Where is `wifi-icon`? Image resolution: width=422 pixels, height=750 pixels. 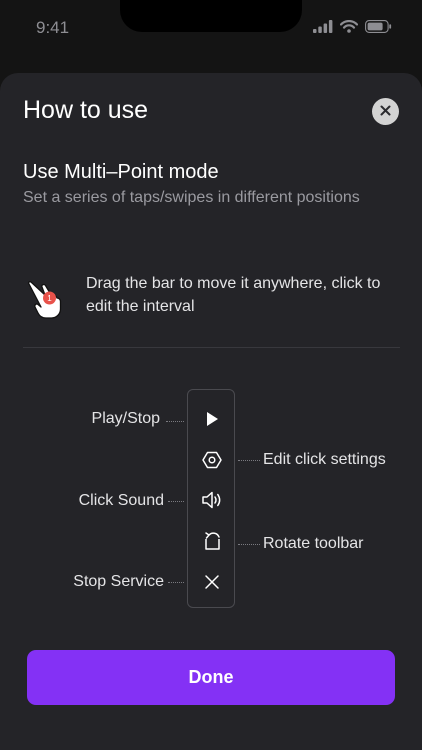 wifi-icon is located at coordinates (349, 29).